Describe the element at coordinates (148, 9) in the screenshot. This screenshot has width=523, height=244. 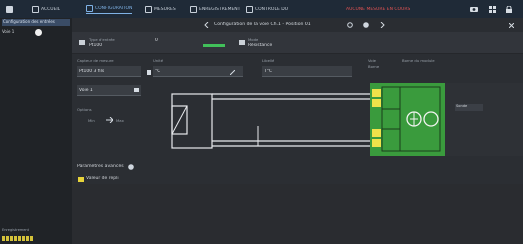
I see `measure-icon` at that location.